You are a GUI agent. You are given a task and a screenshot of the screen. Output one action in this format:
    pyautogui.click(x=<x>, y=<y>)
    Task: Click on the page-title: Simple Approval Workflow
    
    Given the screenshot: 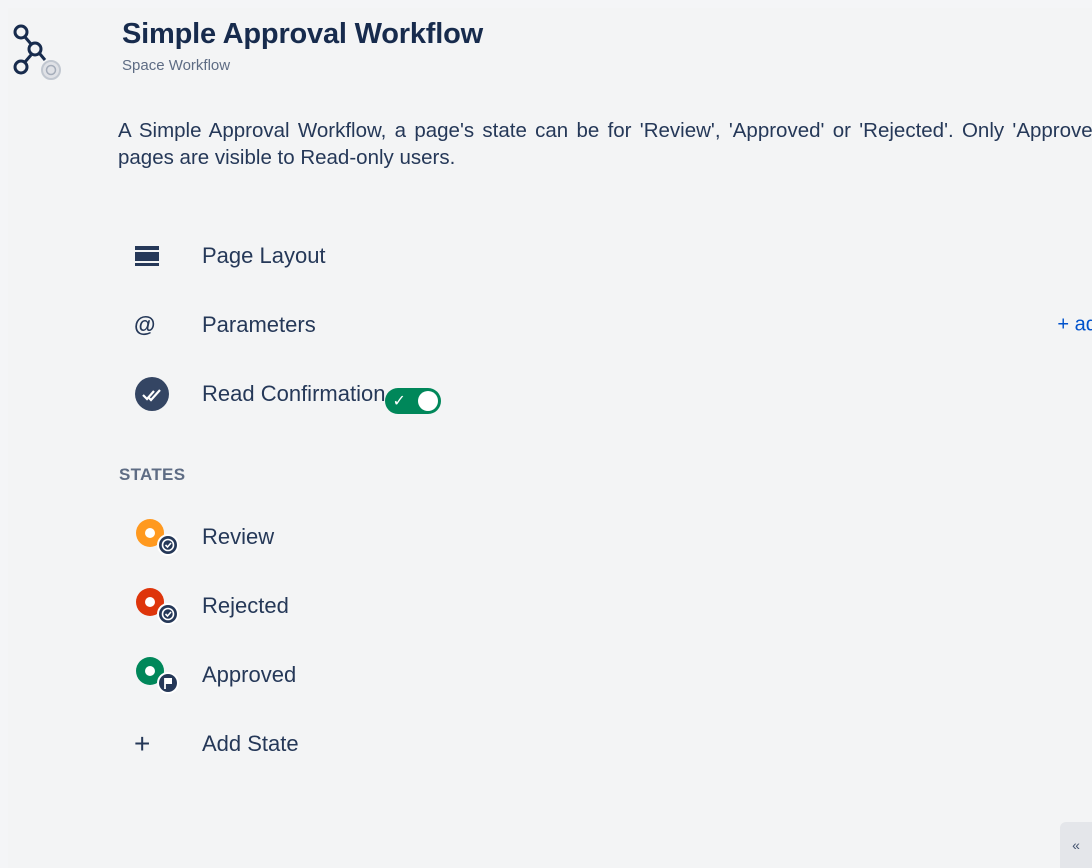 What is the action you would take?
    pyautogui.click(x=302, y=34)
    